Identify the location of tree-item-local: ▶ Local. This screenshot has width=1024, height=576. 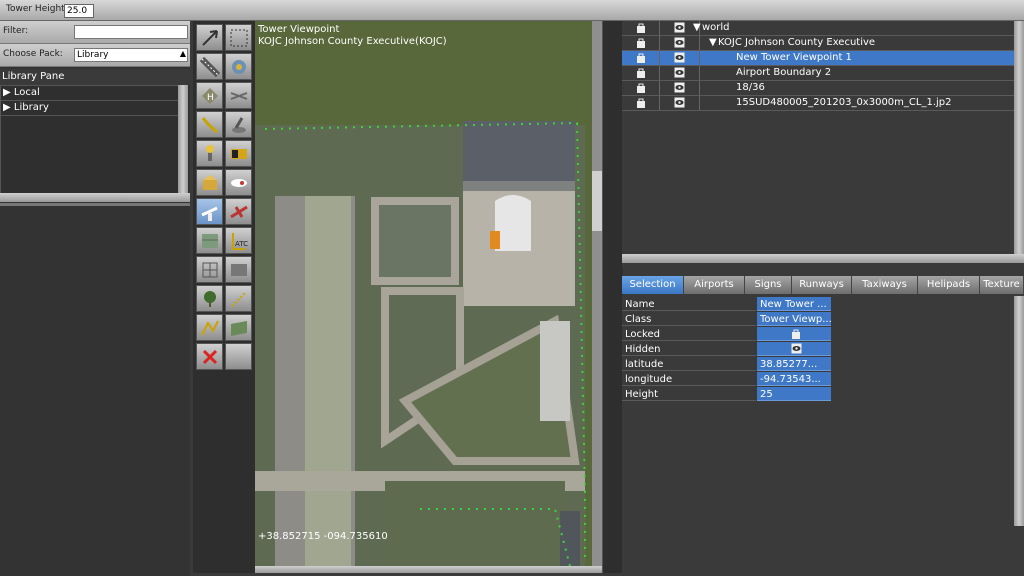
(90, 93).